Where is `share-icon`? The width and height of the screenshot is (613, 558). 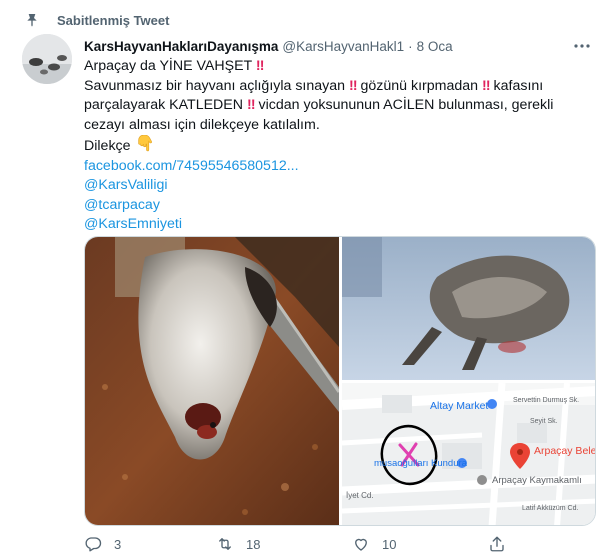 share-icon is located at coordinates (497, 544).